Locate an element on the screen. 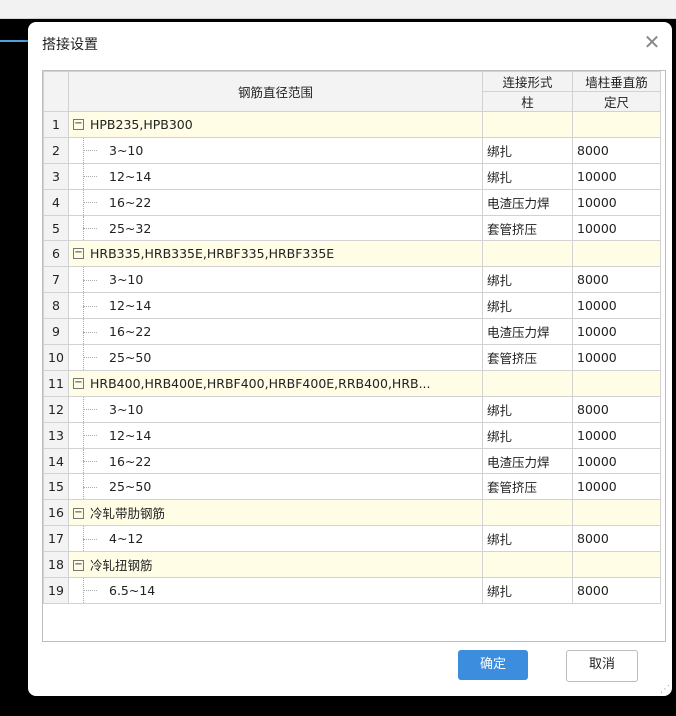  group-row: 16− 冷轧带肋钢筋 is located at coordinates (352, 513).